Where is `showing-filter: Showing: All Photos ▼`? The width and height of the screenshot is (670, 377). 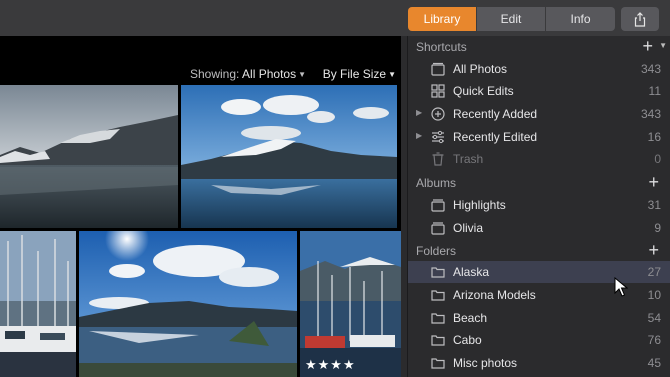
showing-filter: Showing: All Photos ▼ is located at coordinates (248, 74).